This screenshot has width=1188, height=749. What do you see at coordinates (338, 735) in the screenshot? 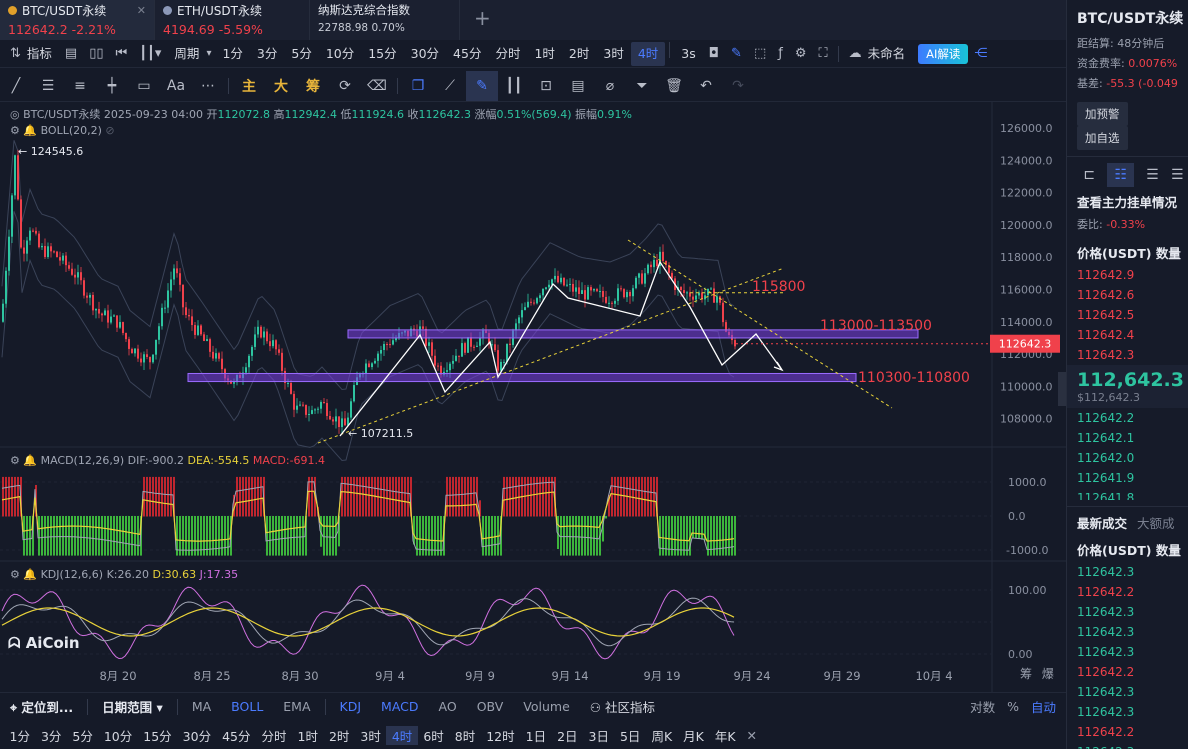
I see `bottom-interval-9: 2时` at bounding box center [338, 735].